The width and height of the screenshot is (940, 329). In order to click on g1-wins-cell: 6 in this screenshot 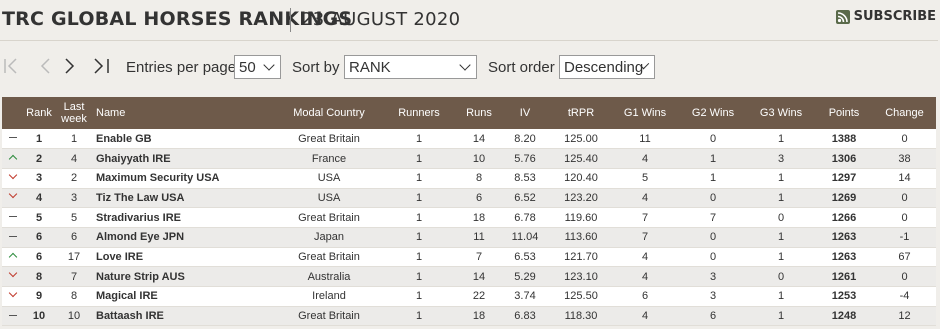, I will do `click(645, 296)`.